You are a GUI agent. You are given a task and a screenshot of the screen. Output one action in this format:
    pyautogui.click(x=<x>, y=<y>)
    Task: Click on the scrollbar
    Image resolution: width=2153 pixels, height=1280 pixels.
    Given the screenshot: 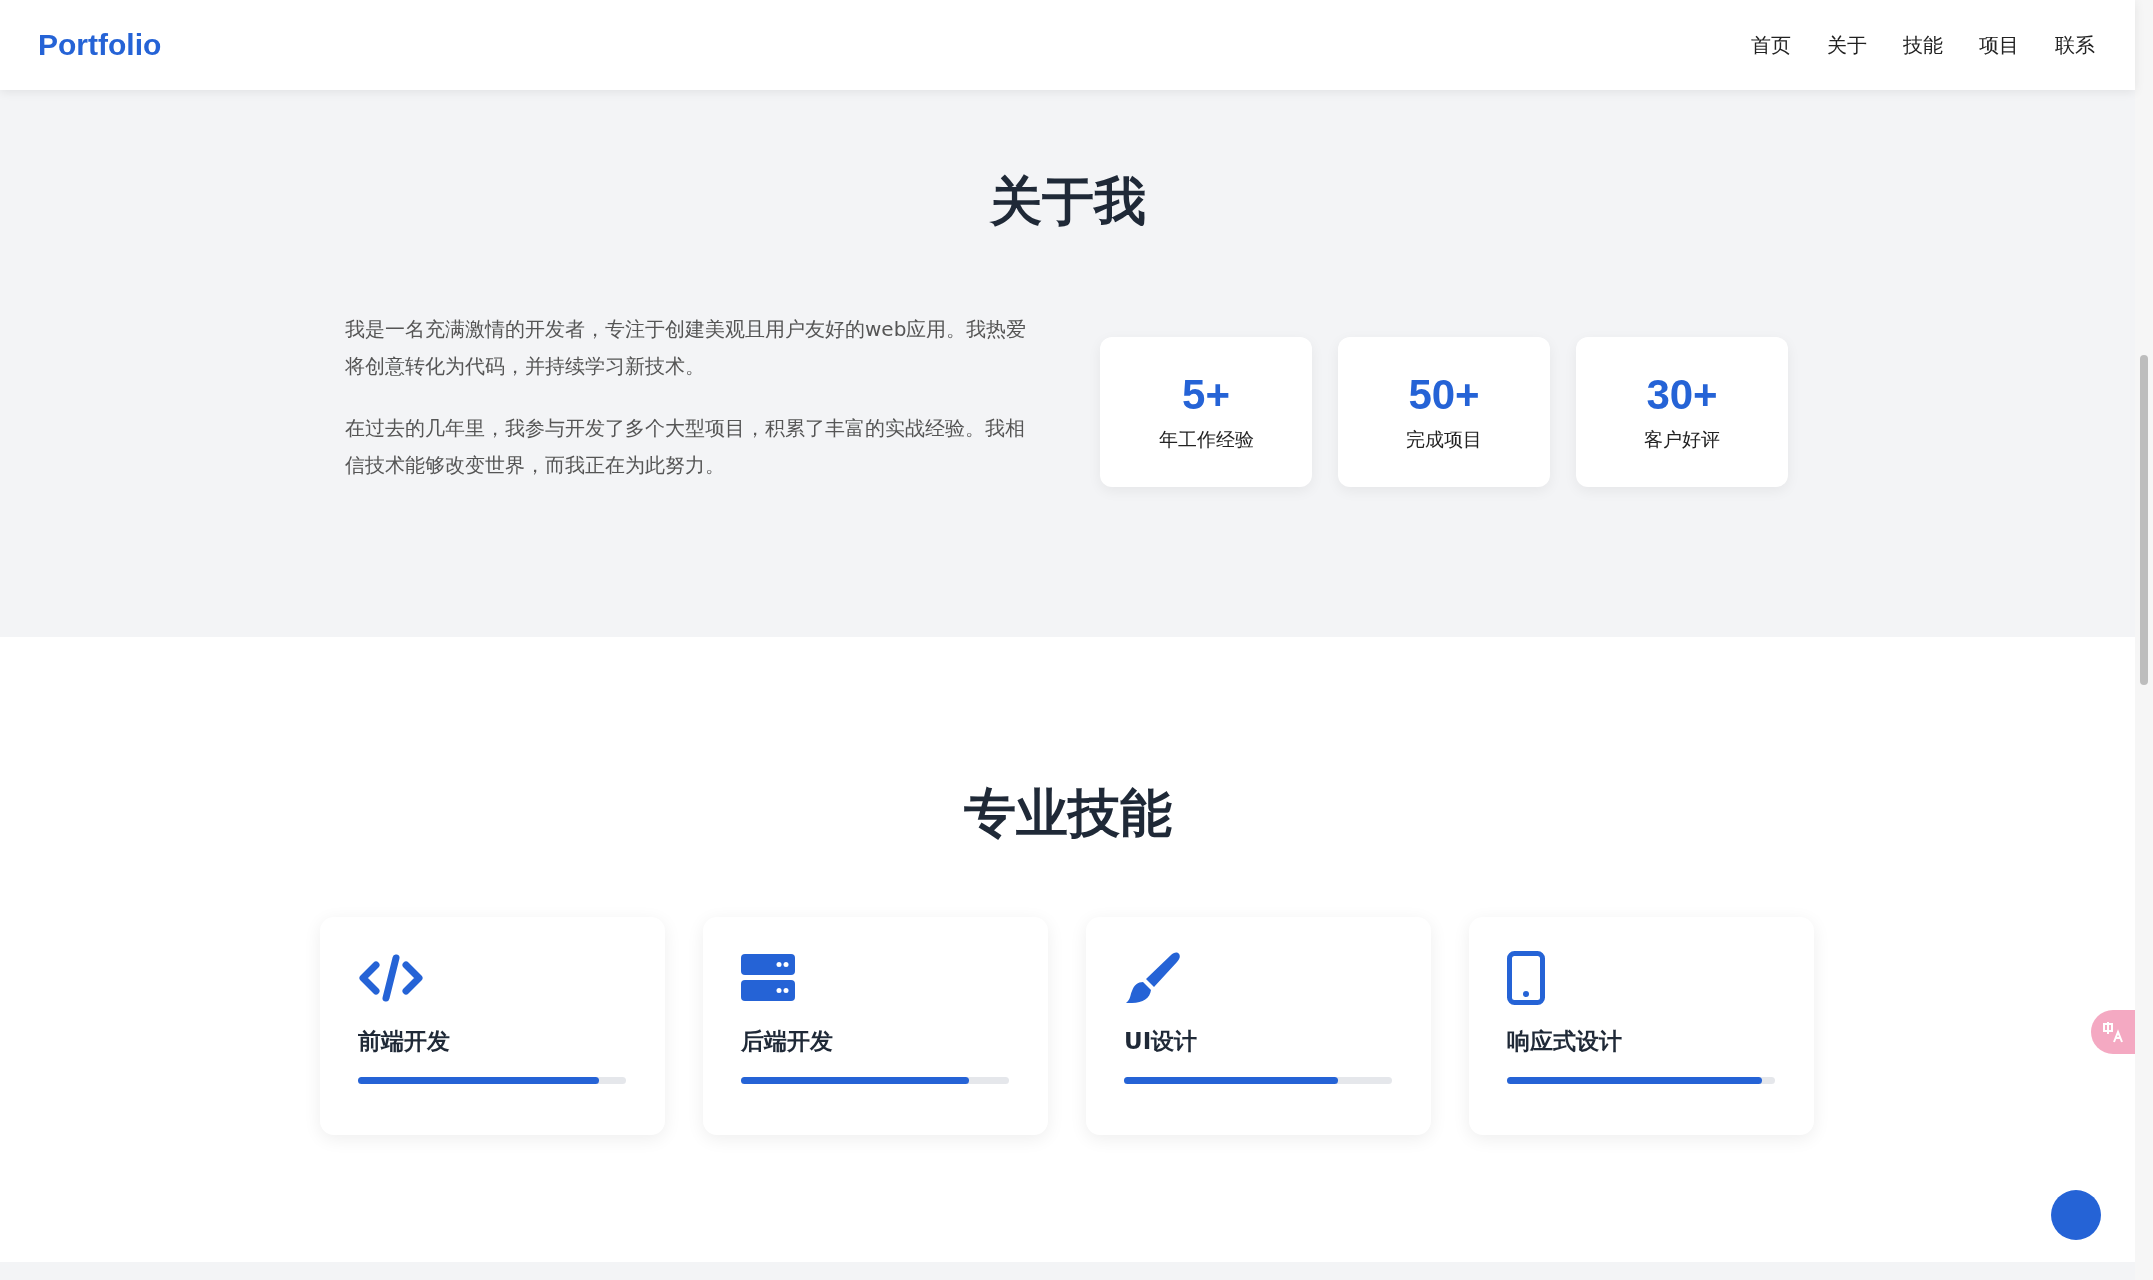 What is the action you would take?
    pyautogui.click(x=2144, y=640)
    